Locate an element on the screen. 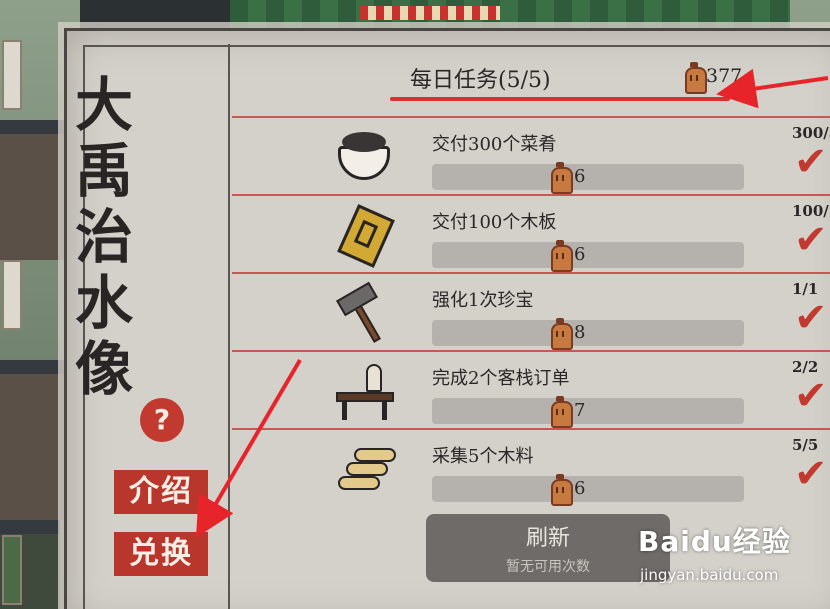 The width and height of the screenshot is (830, 609). task-row: 采集5个木料 6 5/5 ✔ is located at coordinates (531, 467).